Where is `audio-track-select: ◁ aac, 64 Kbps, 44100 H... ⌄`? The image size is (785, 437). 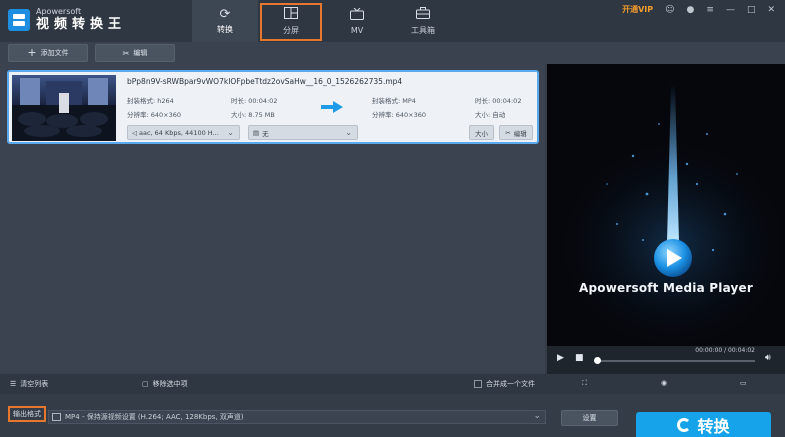
audio-track-select: ◁ aac, 64 Kbps, 44100 H... ⌄ is located at coordinates (183, 132).